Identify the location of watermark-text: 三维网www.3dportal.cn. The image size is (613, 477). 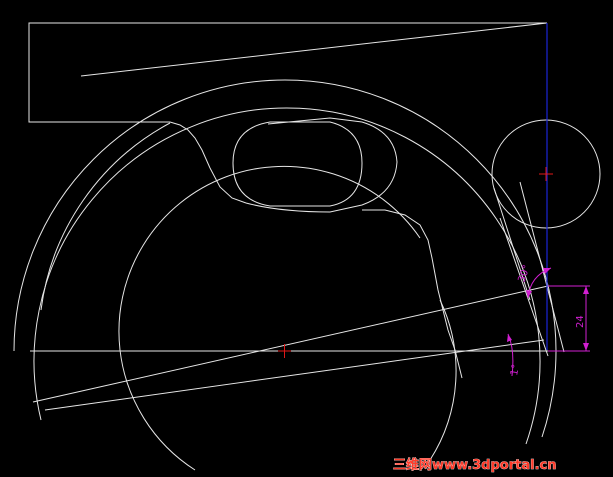
(474, 465).